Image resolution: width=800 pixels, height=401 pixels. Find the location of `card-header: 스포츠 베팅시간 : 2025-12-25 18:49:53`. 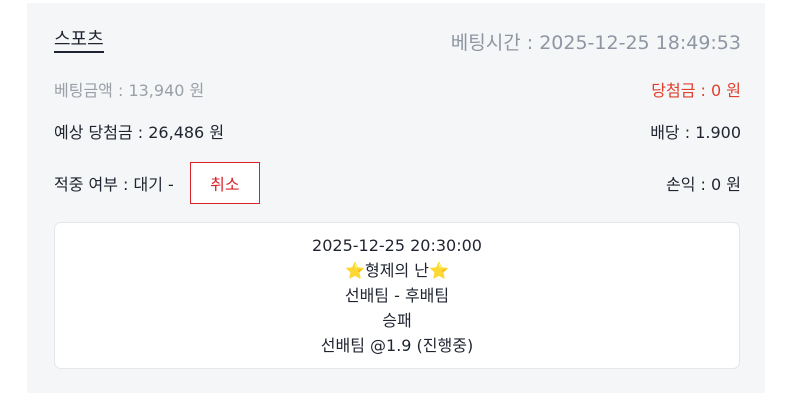

card-header: 스포츠 베팅시간 : 2025-12-25 18:49:53 is located at coordinates (397, 41).